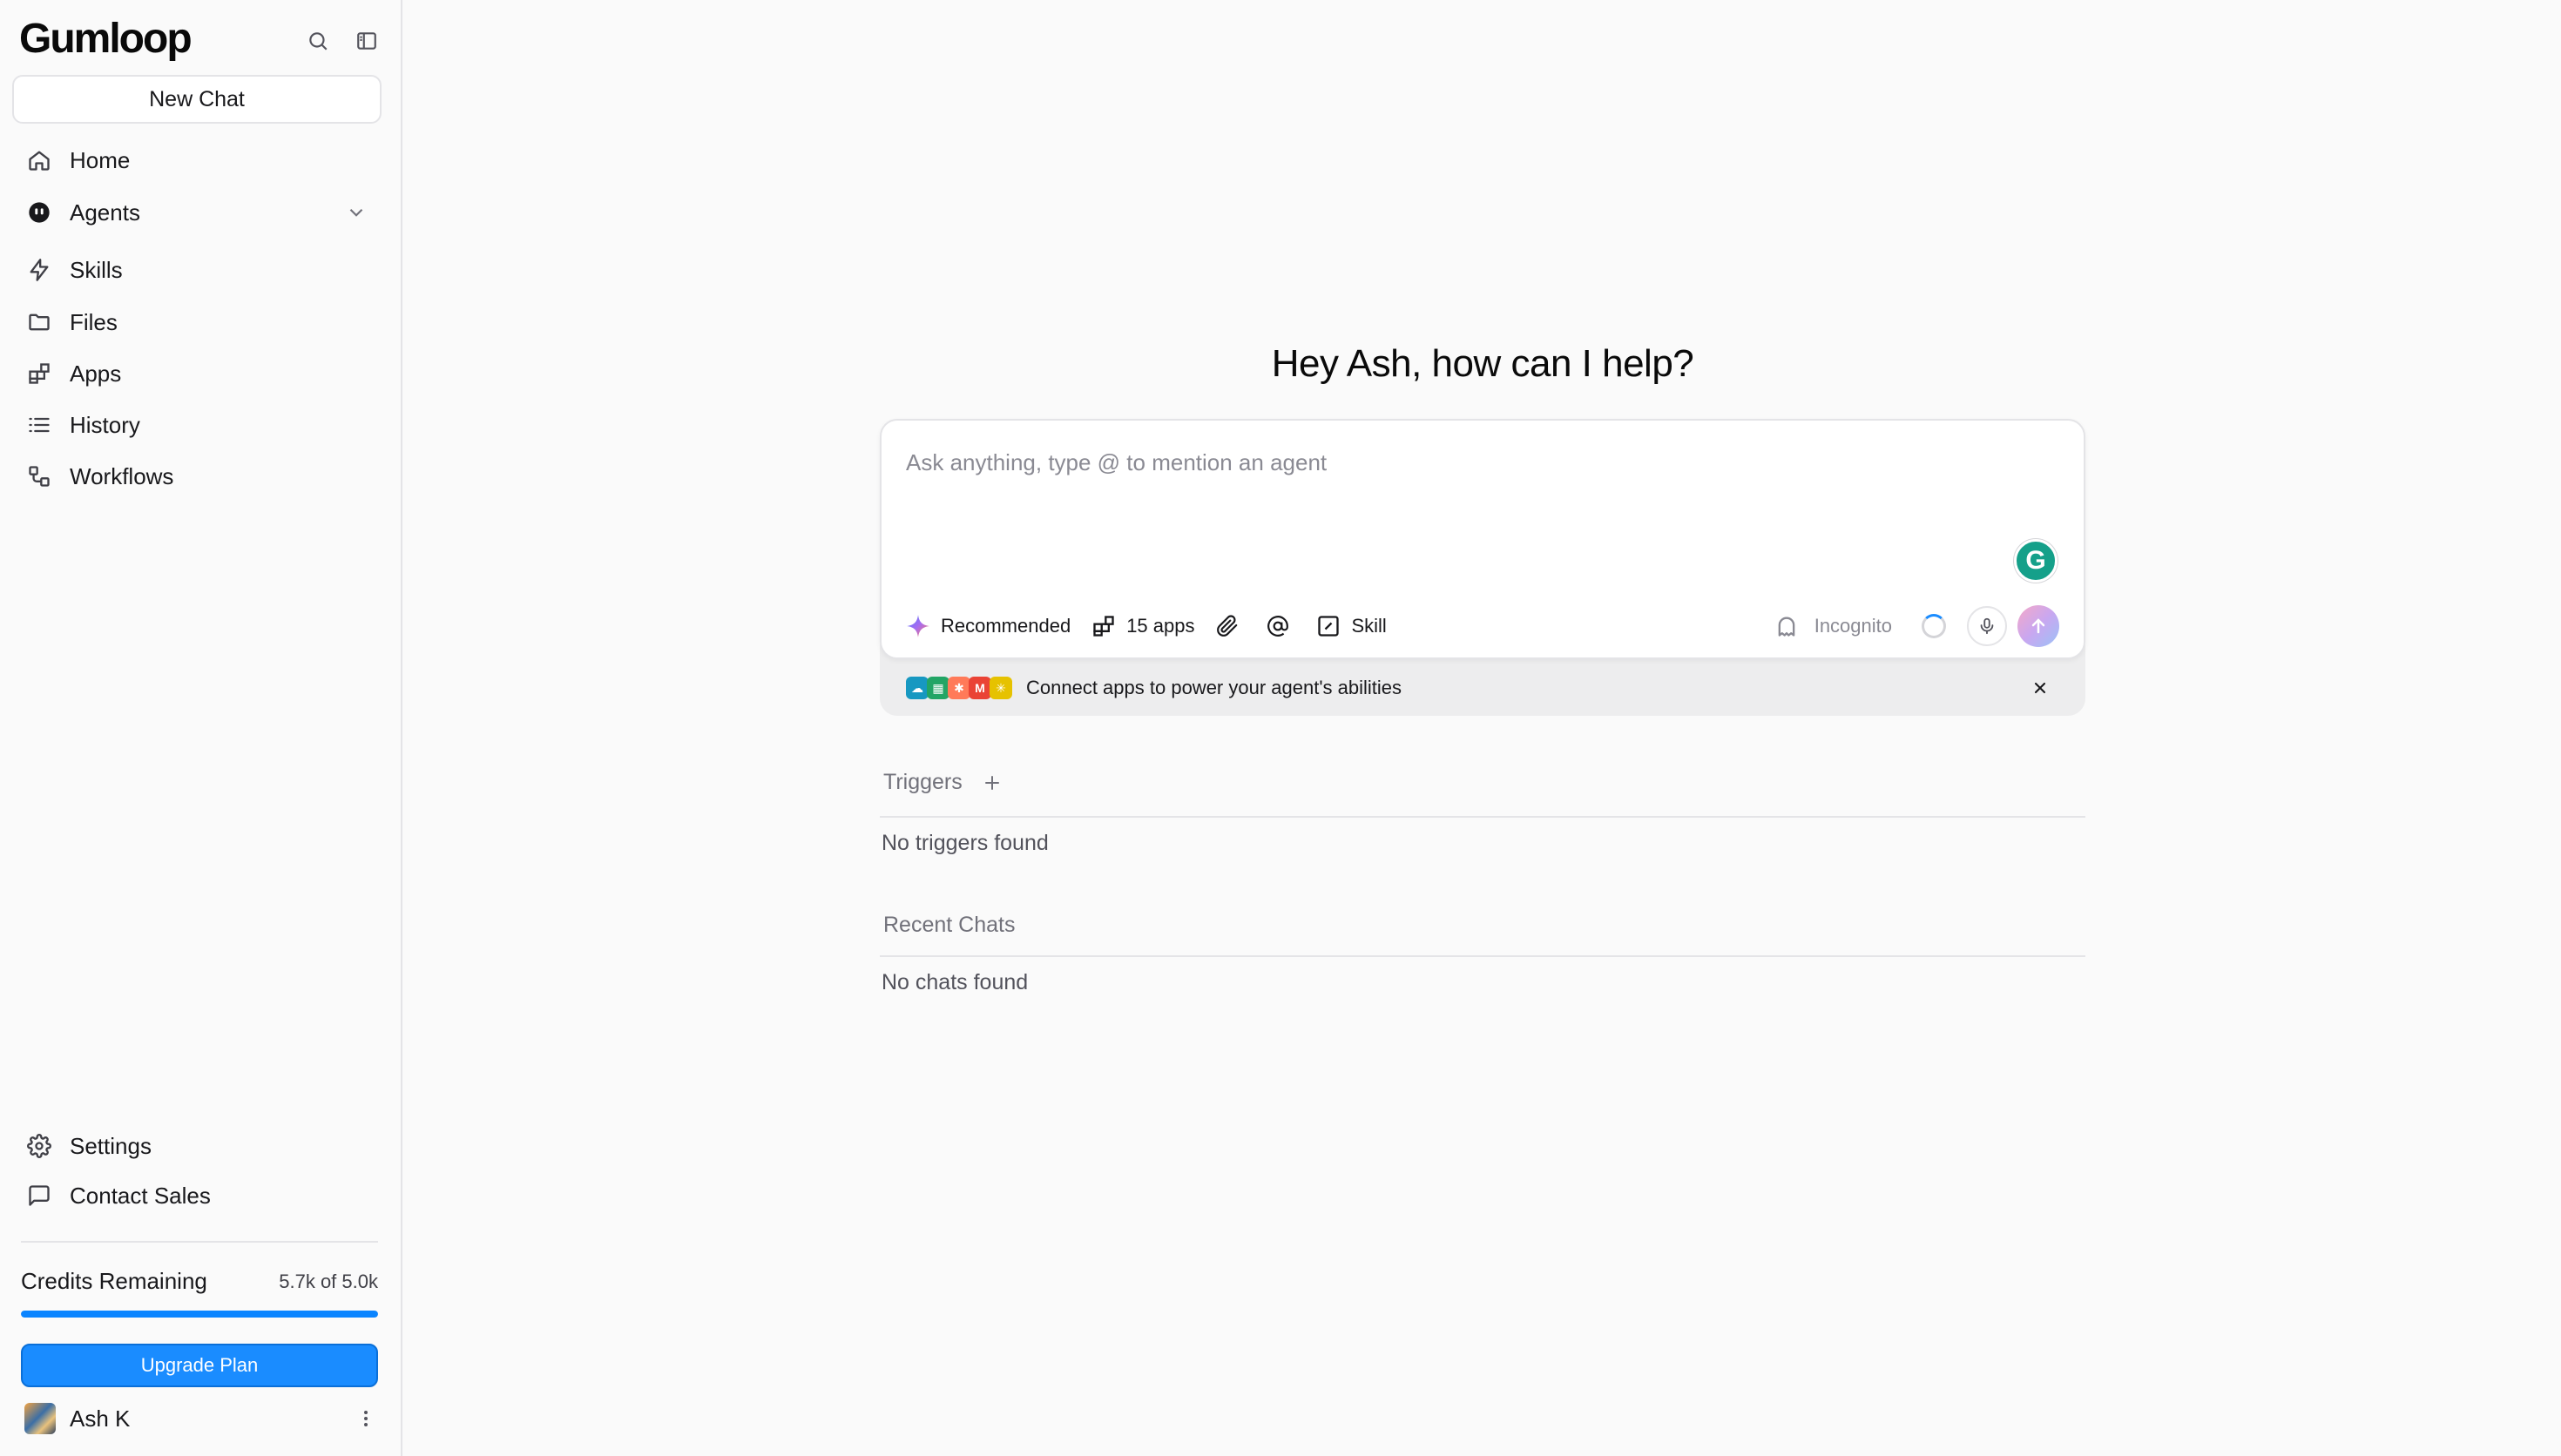 Image resolution: width=2561 pixels, height=1456 pixels. I want to click on sidebar-item-label: Workflows, so click(122, 475).